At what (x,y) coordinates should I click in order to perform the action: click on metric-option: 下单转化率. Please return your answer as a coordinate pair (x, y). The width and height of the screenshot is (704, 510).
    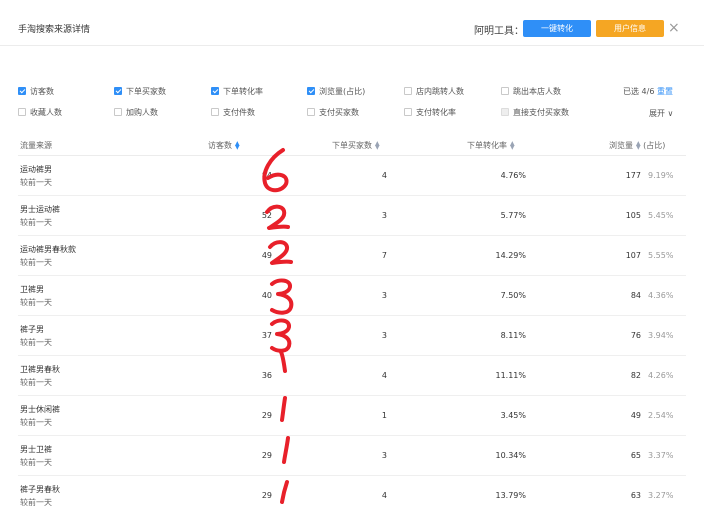
    Looking at the image, I should click on (237, 92).